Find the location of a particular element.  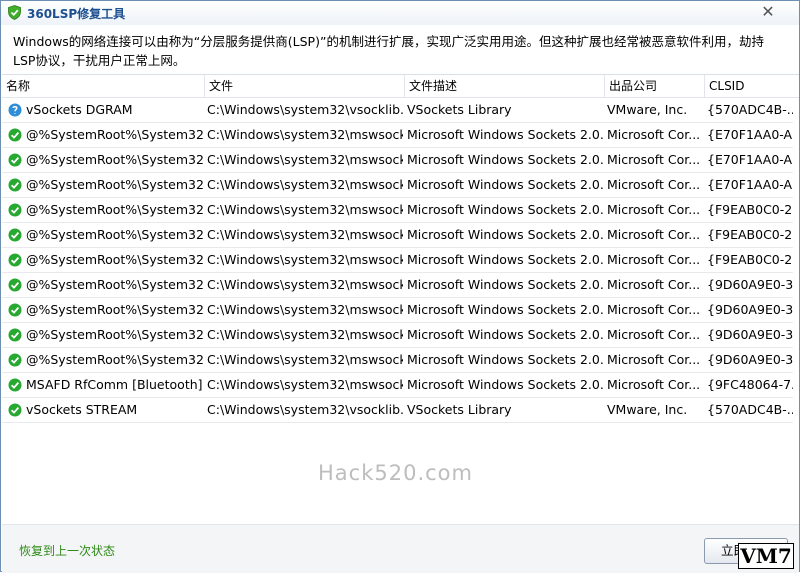

row-name: vSockets STREAM is located at coordinates (82, 409).